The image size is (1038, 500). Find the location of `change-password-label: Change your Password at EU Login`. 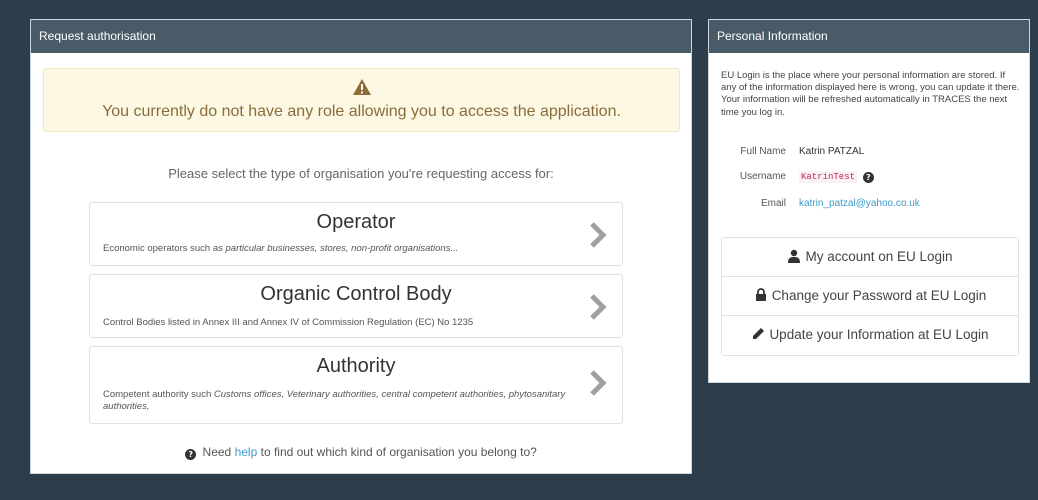

change-password-label: Change your Password at EU Login is located at coordinates (879, 295).